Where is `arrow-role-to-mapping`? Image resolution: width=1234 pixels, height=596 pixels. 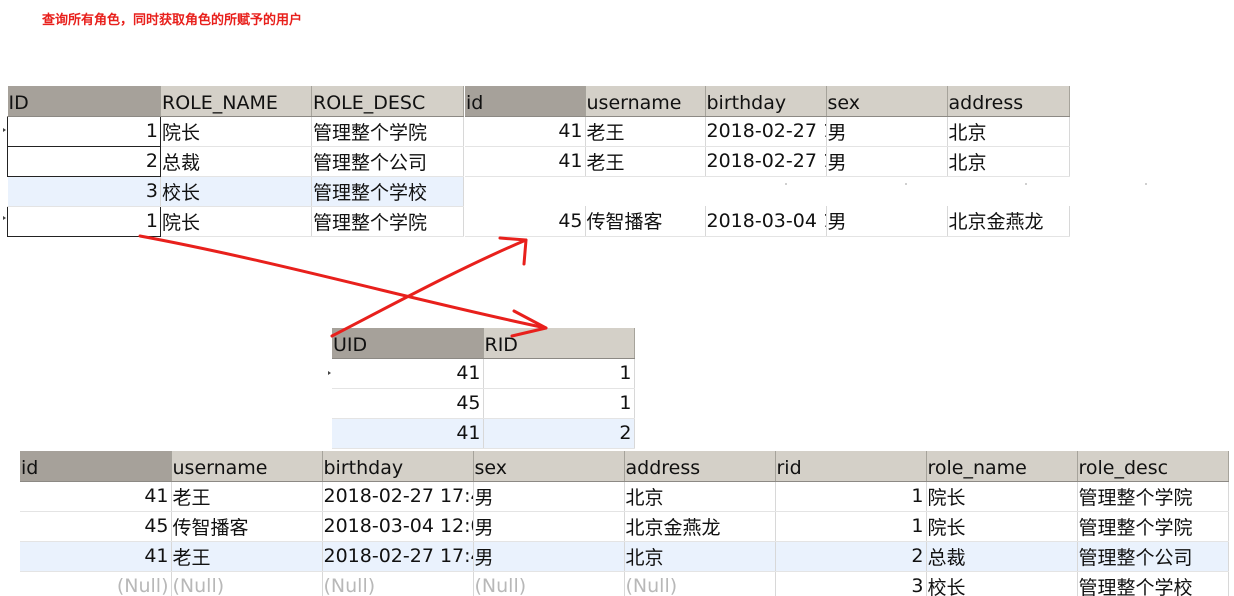 arrow-role-to-mapping is located at coordinates (343, 282).